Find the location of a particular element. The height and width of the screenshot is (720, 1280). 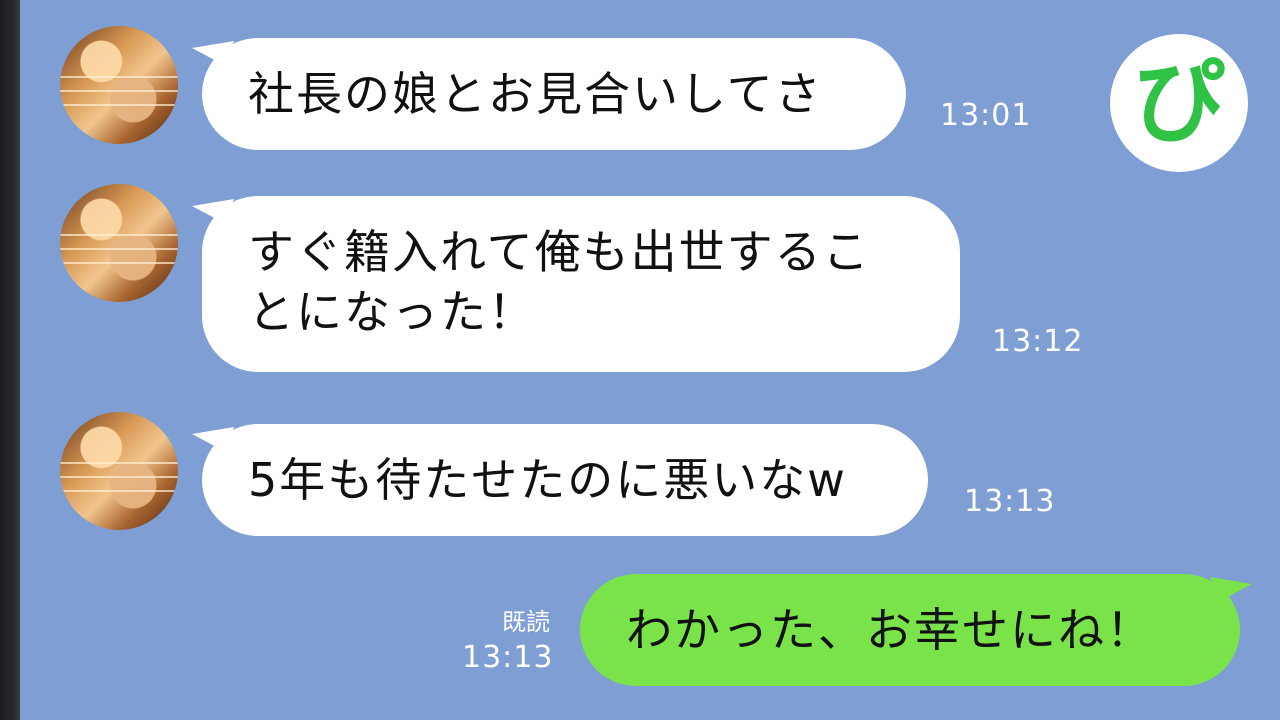

message-bubble-incoming: 5年も待たせたのに悪いなw is located at coordinates (565, 480).